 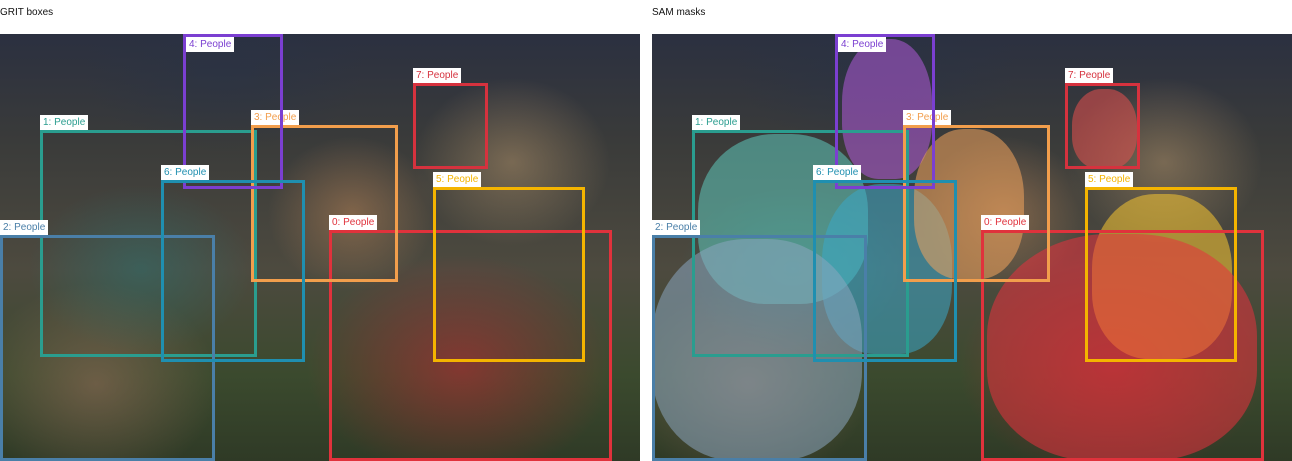 What do you see at coordinates (679, 12) in the screenshot?
I see `panel-title-sam: SAM masks` at bounding box center [679, 12].